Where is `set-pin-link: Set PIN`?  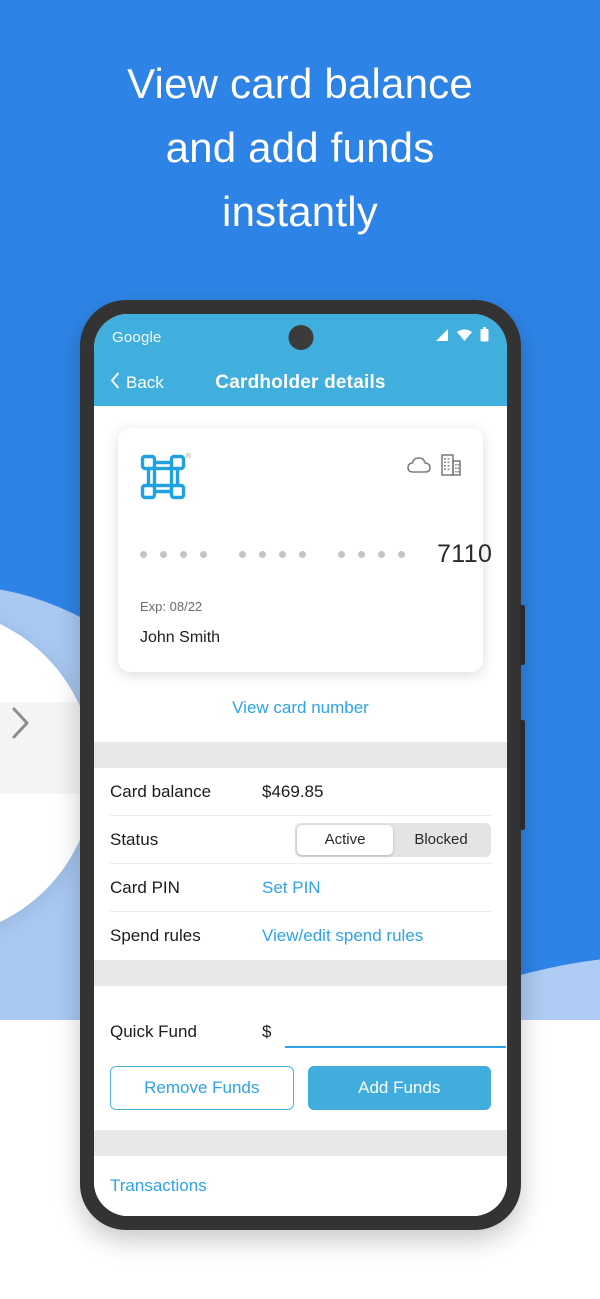 set-pin-link: Set PIN is located at coordinates (291, 888).